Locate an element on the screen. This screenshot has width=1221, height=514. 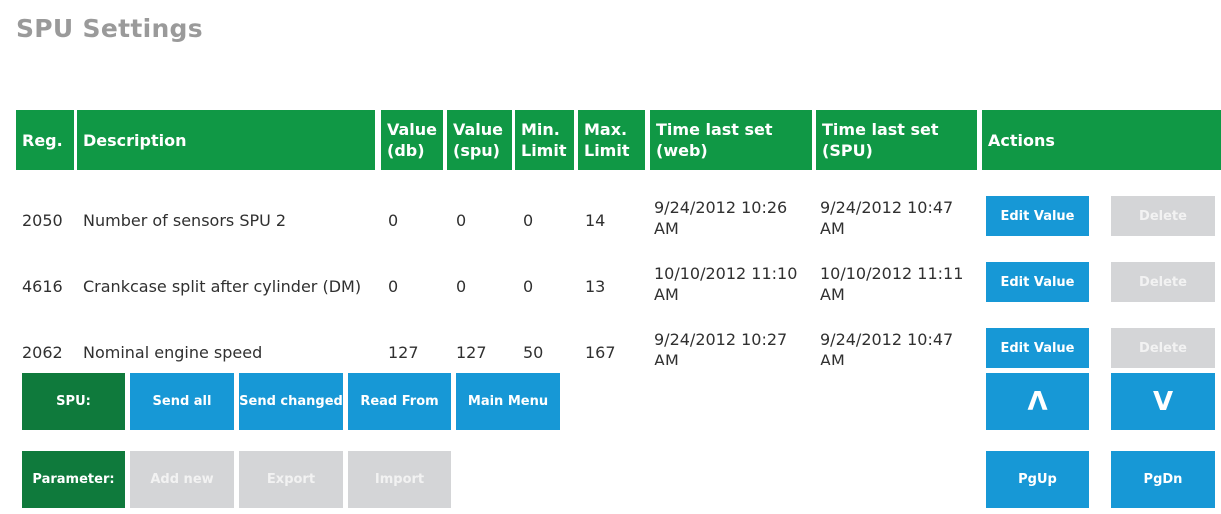
send-all-button: Send all is located at coordinates (182, 401).